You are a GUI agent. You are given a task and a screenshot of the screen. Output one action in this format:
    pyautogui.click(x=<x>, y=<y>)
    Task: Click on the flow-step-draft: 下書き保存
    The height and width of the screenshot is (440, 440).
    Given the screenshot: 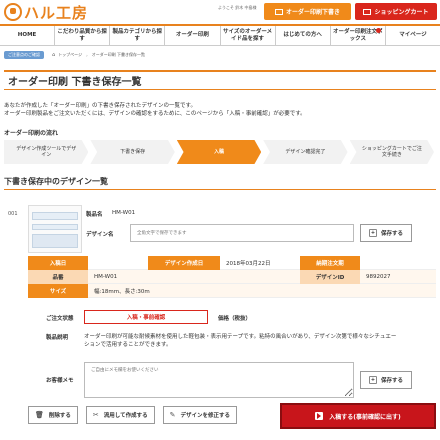 What is the action you would take?
    pyautogui.click(x=132, y=152)
    